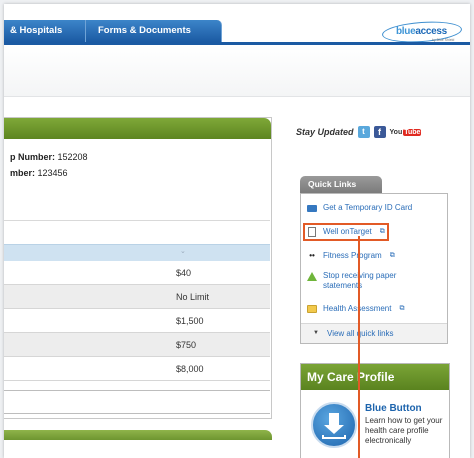  I want to click on table-row: No Limit, so click(137, 297).